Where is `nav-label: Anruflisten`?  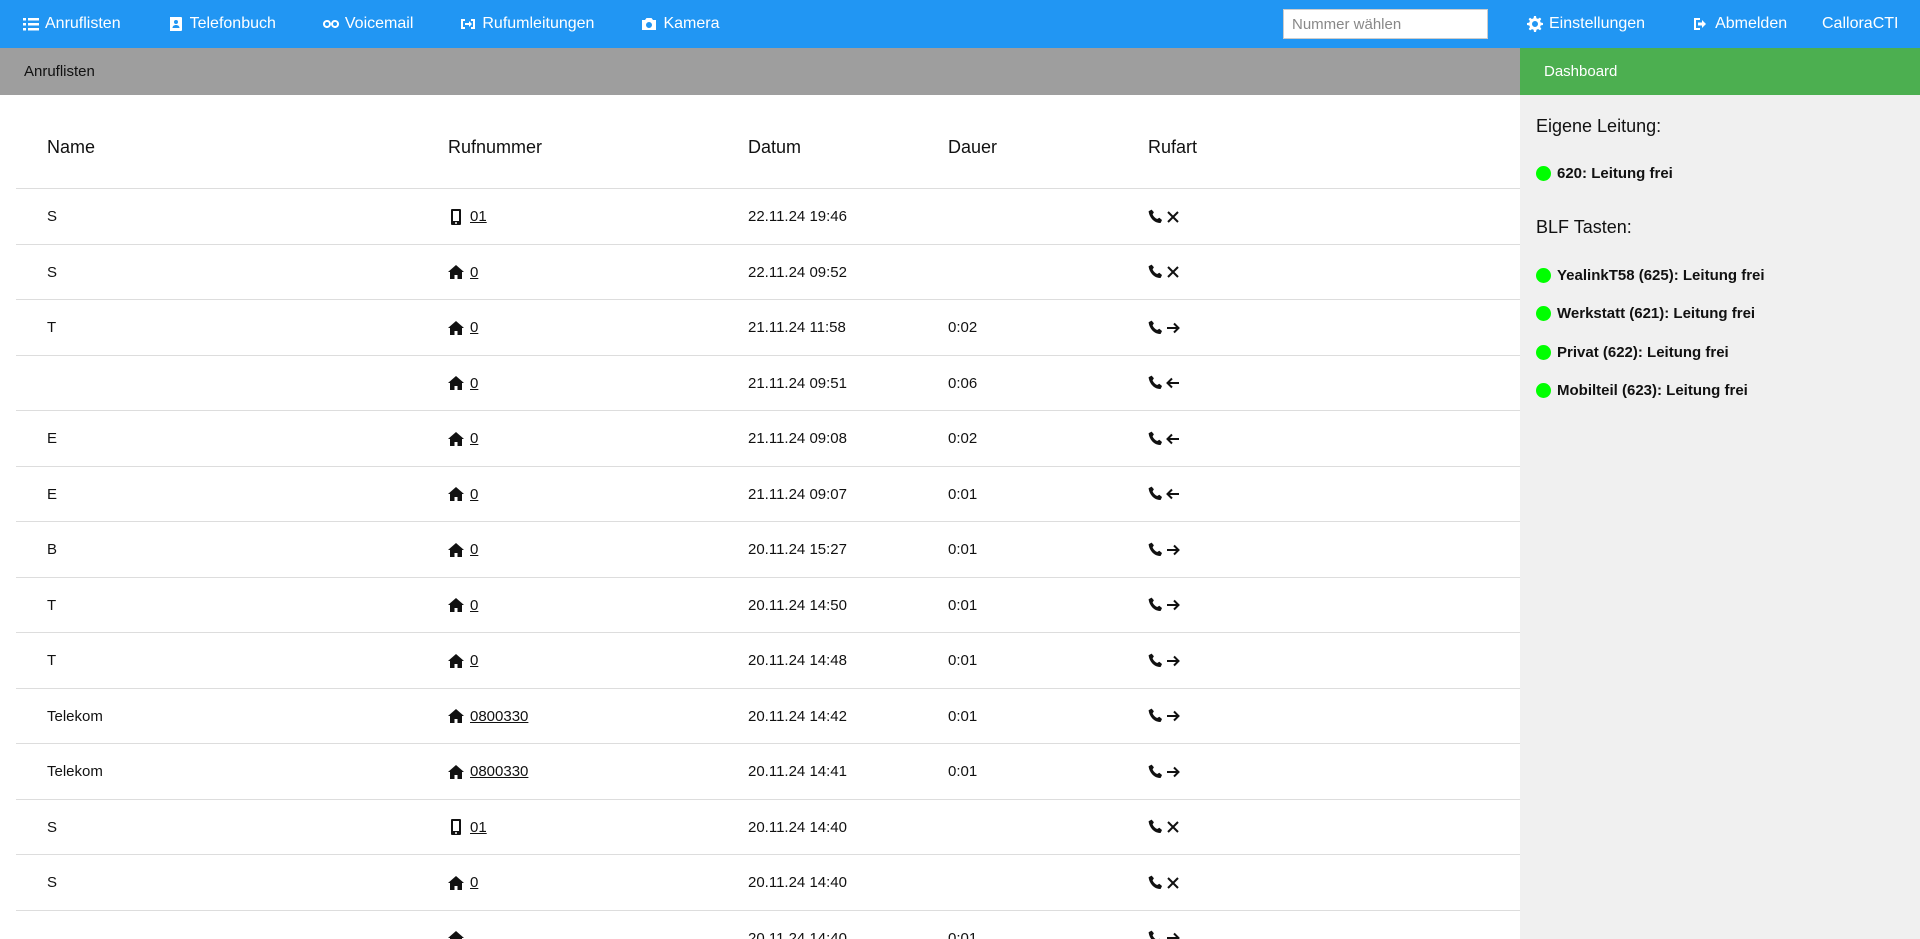 nav-label: Anruflisten is located at coordinates (83, 23).